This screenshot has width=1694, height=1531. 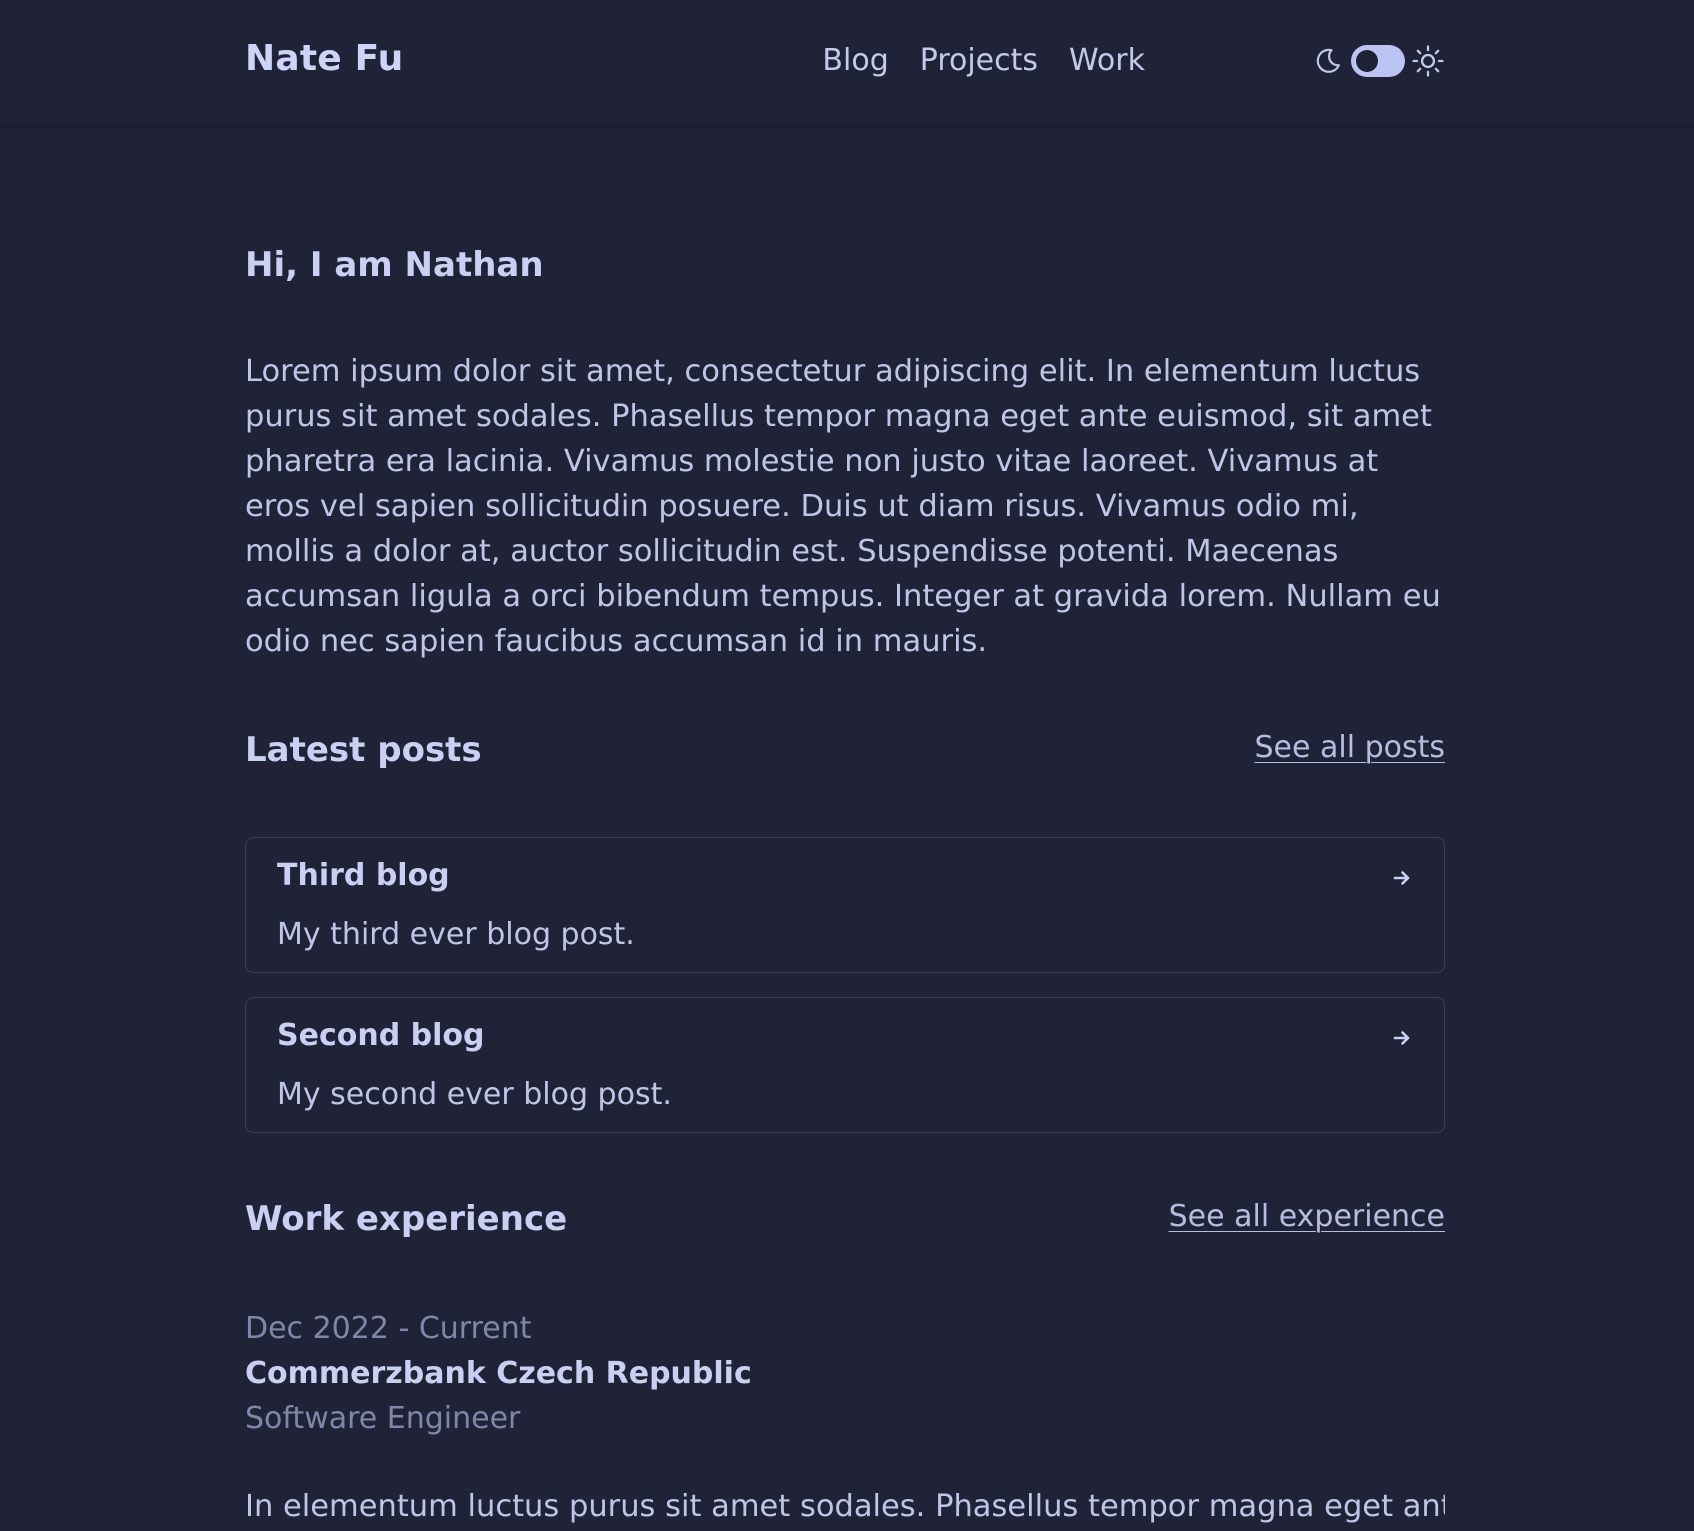 I want to click on see-all-experience-link: See all experience, so click(x=1307, y=1216).